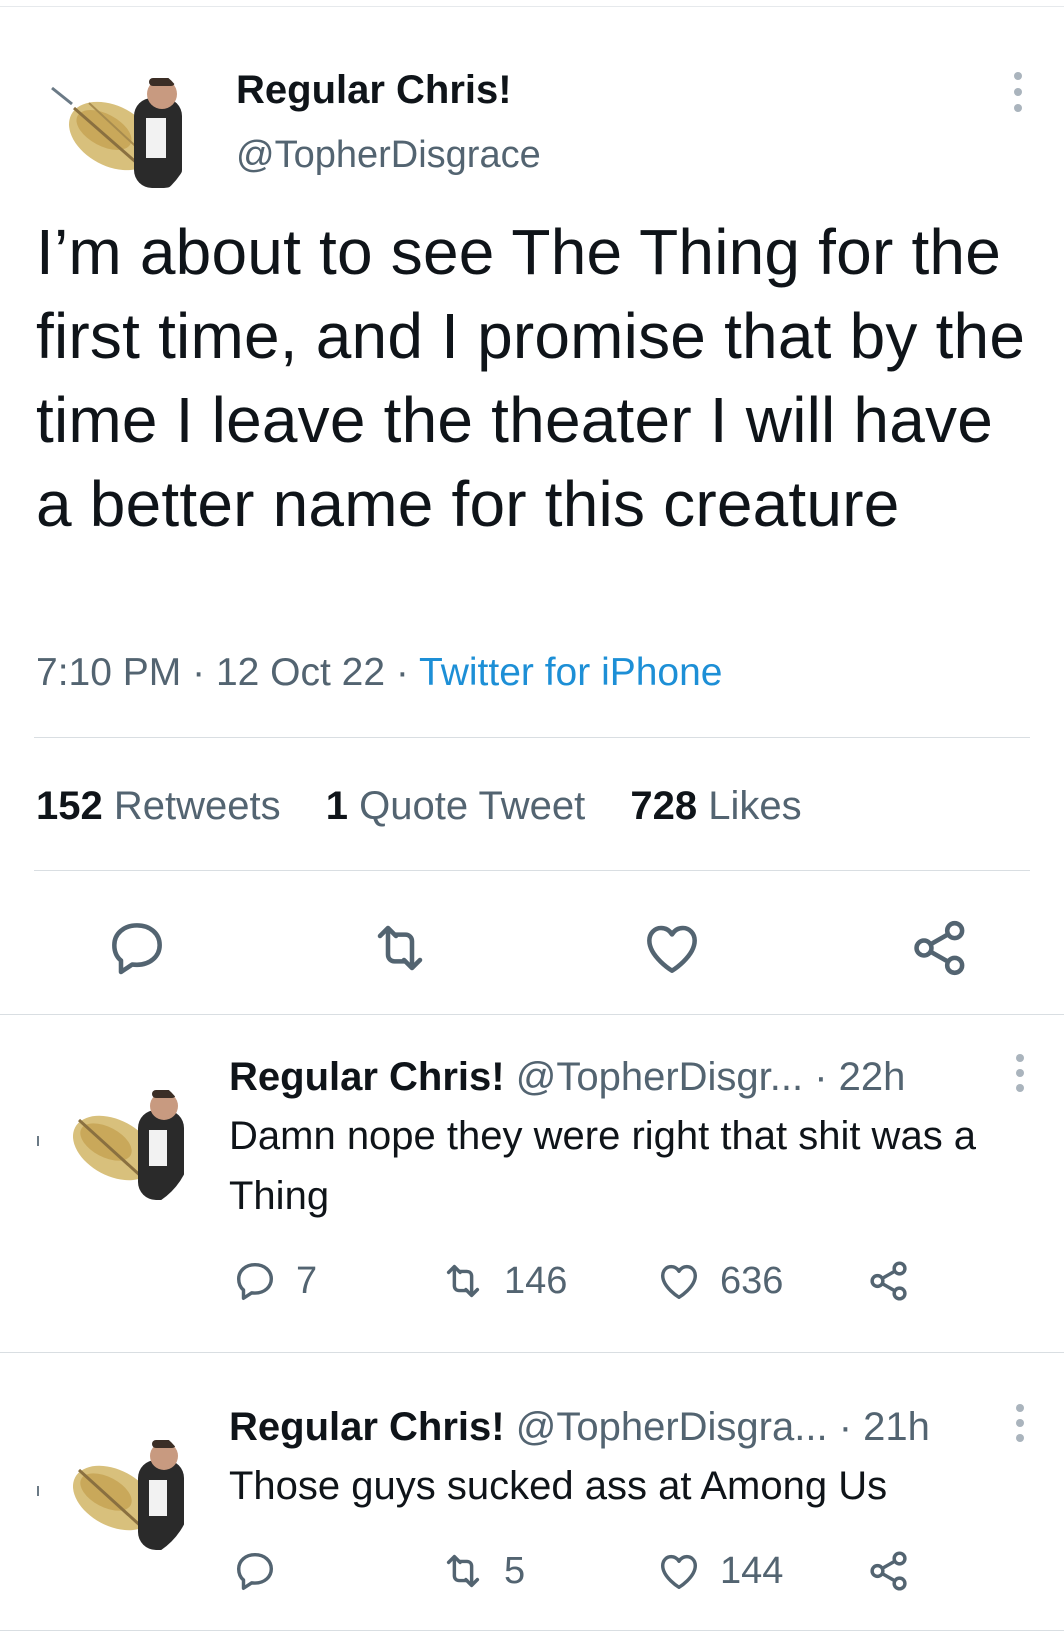 The height and width of the screenshot is (1636, 1064). I want to click on retweet-button: 5, so click(482, 1571).